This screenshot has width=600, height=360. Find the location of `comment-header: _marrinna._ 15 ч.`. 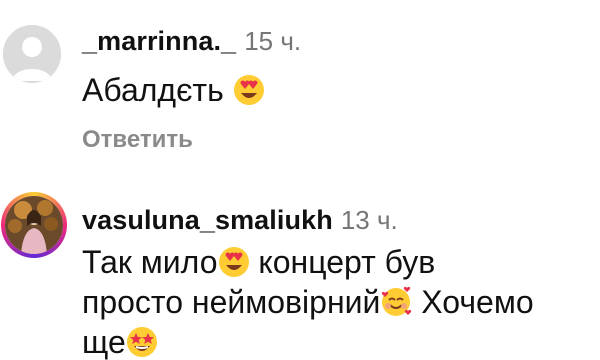

comment-header: _marrinna._ 15 ч. is located at coordinates (191, 41).